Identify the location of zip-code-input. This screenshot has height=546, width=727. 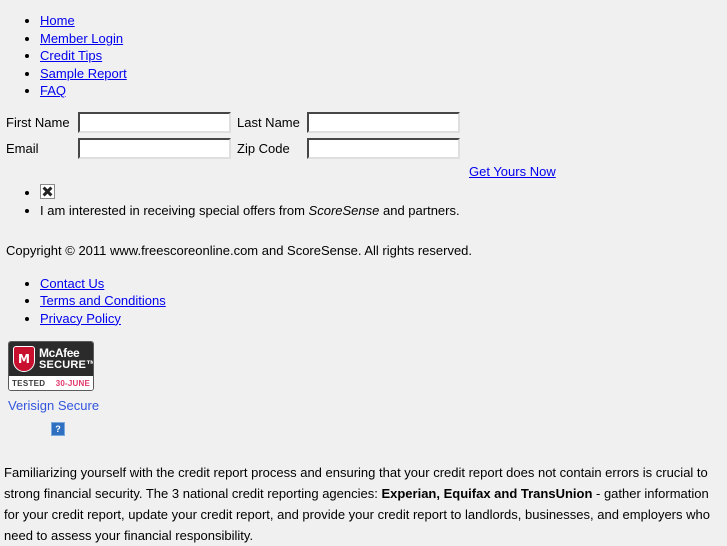
(383, 148).